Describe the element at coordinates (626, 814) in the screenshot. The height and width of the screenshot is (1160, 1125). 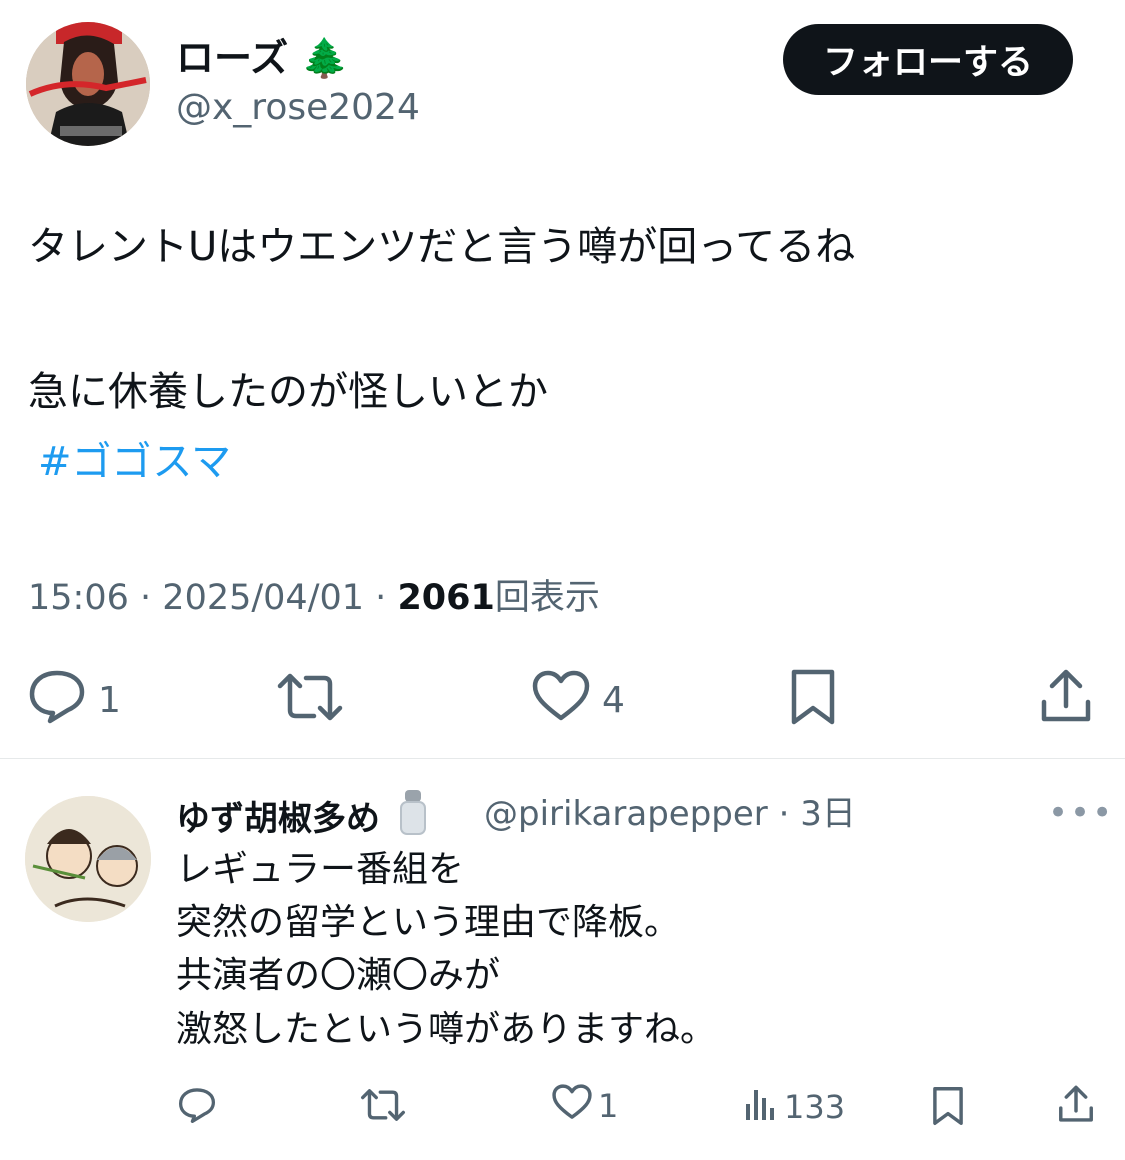
I see `reply-handle: @pirikarapepper` at that location.